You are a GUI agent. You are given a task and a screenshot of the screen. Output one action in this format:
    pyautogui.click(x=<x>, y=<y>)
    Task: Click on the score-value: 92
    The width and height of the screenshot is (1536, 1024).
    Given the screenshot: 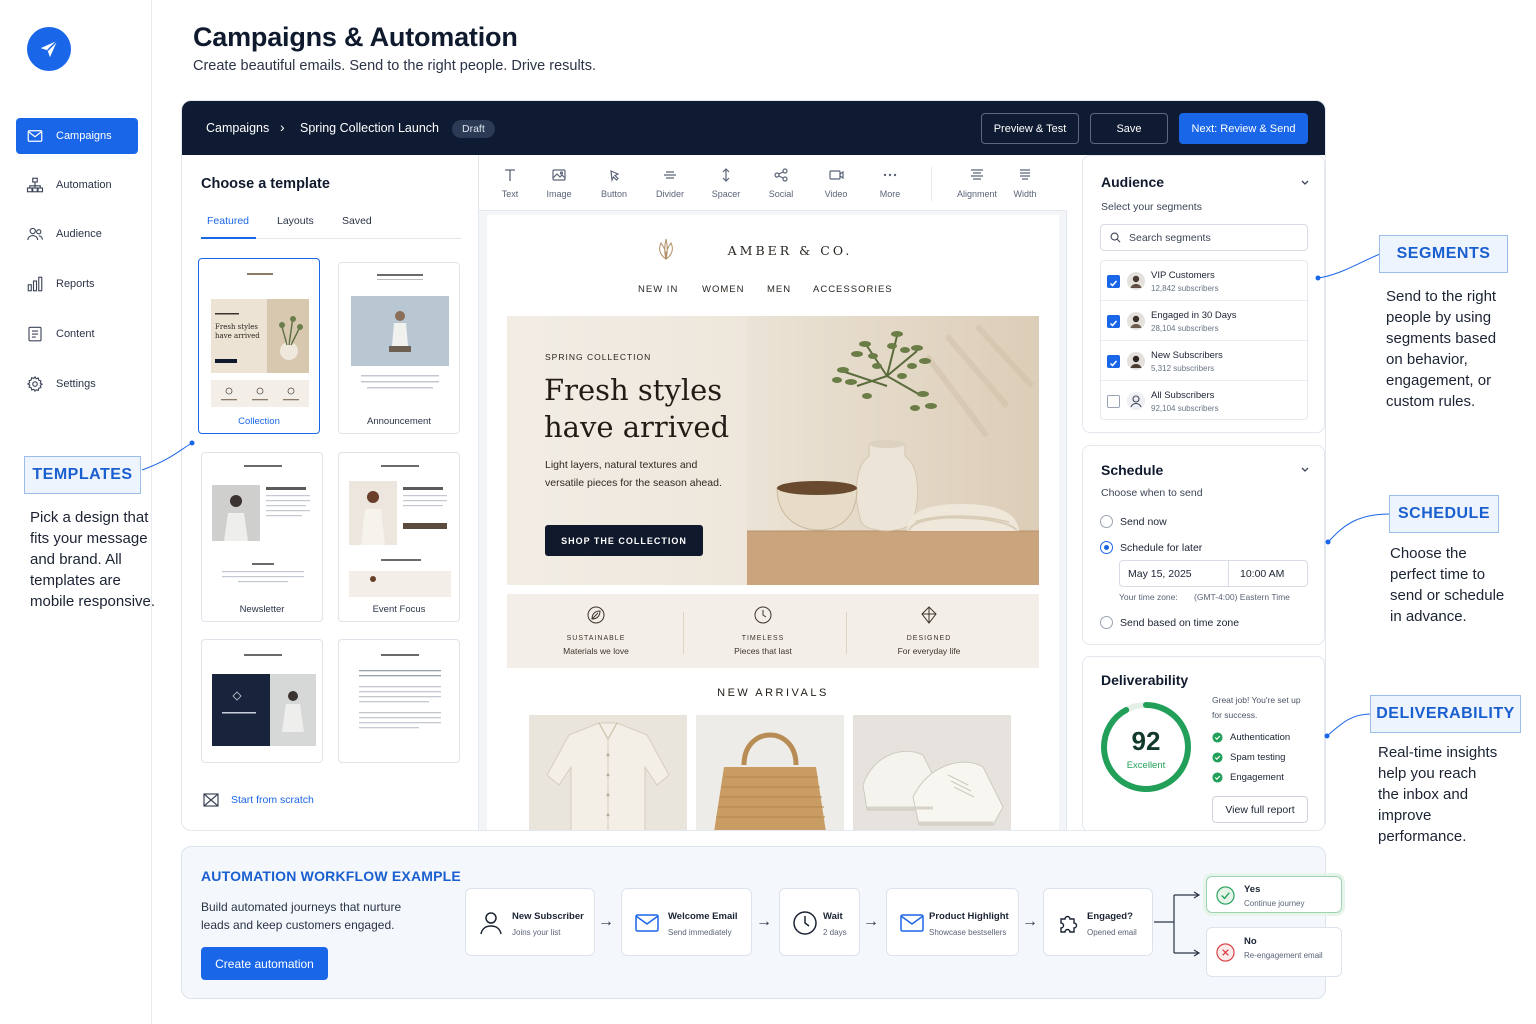 What is the action you would take?
    pyautogui.click(x=1146, y=741)
    